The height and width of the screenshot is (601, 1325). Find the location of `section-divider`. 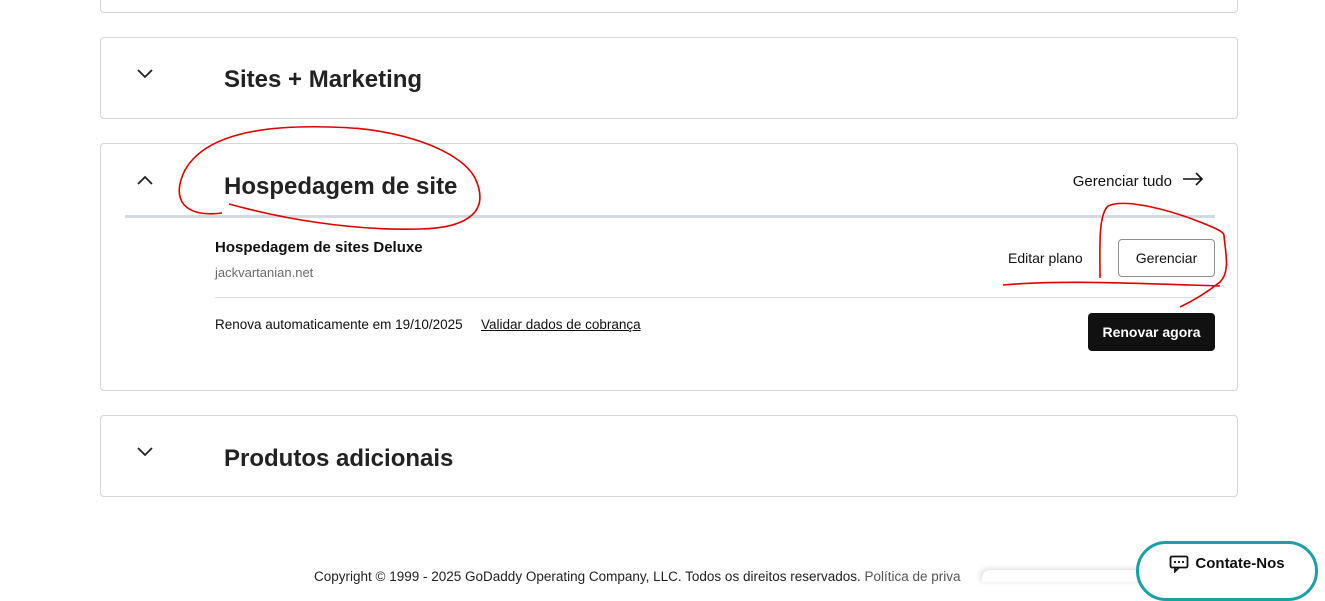

section-divider is located at coordinates (670, 216).